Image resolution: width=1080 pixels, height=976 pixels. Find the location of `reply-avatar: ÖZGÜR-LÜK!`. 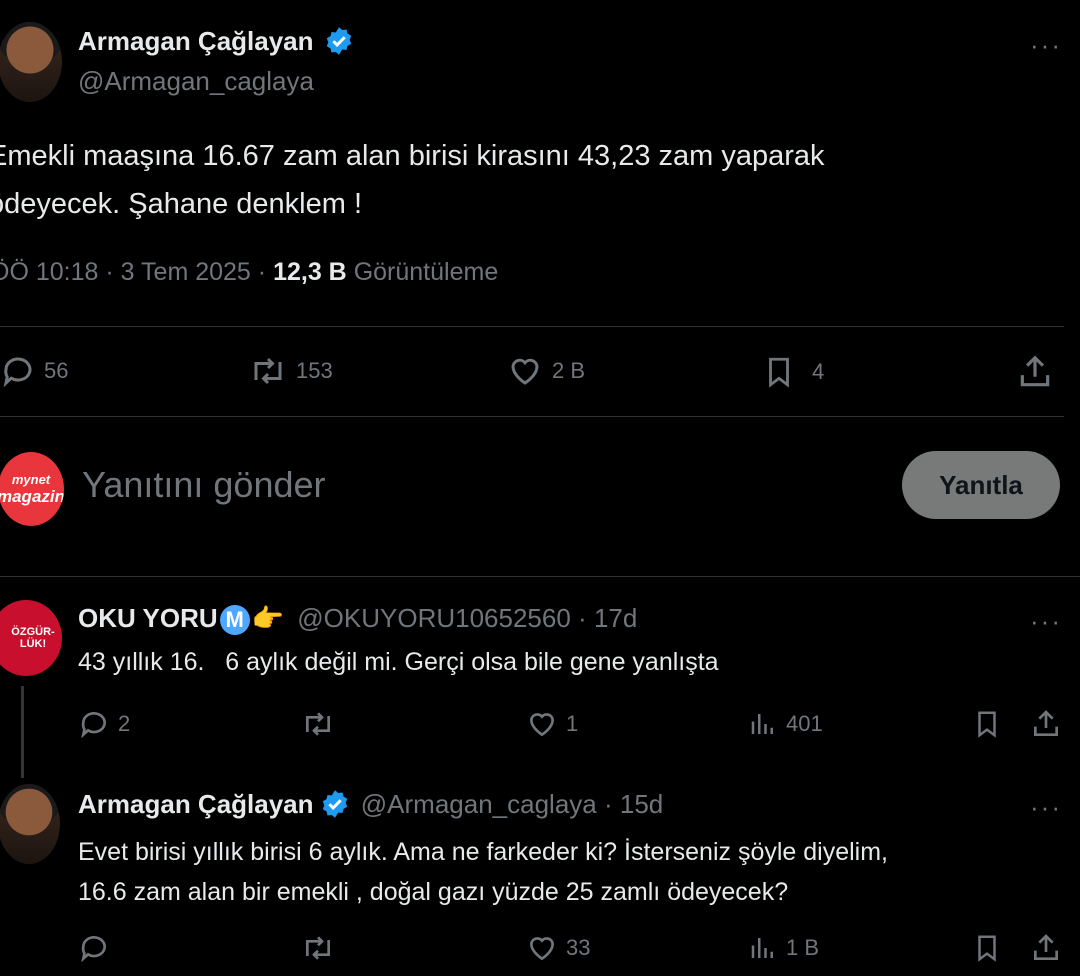

reply-avatar: ÖZGÜR-LÜK! is located at coordinates (31, 638).